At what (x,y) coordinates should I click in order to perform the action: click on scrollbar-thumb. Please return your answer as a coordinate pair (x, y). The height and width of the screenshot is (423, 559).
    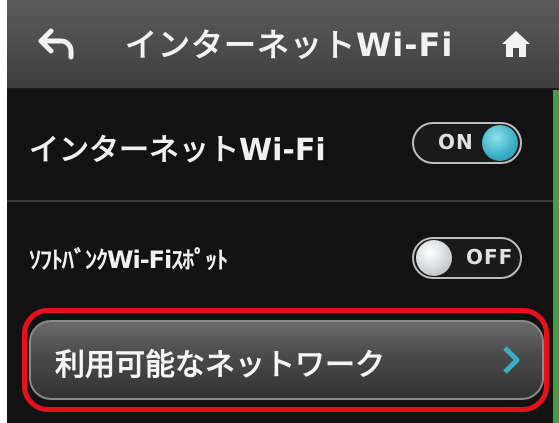
    Looking at the image, I should click on (556, 256).